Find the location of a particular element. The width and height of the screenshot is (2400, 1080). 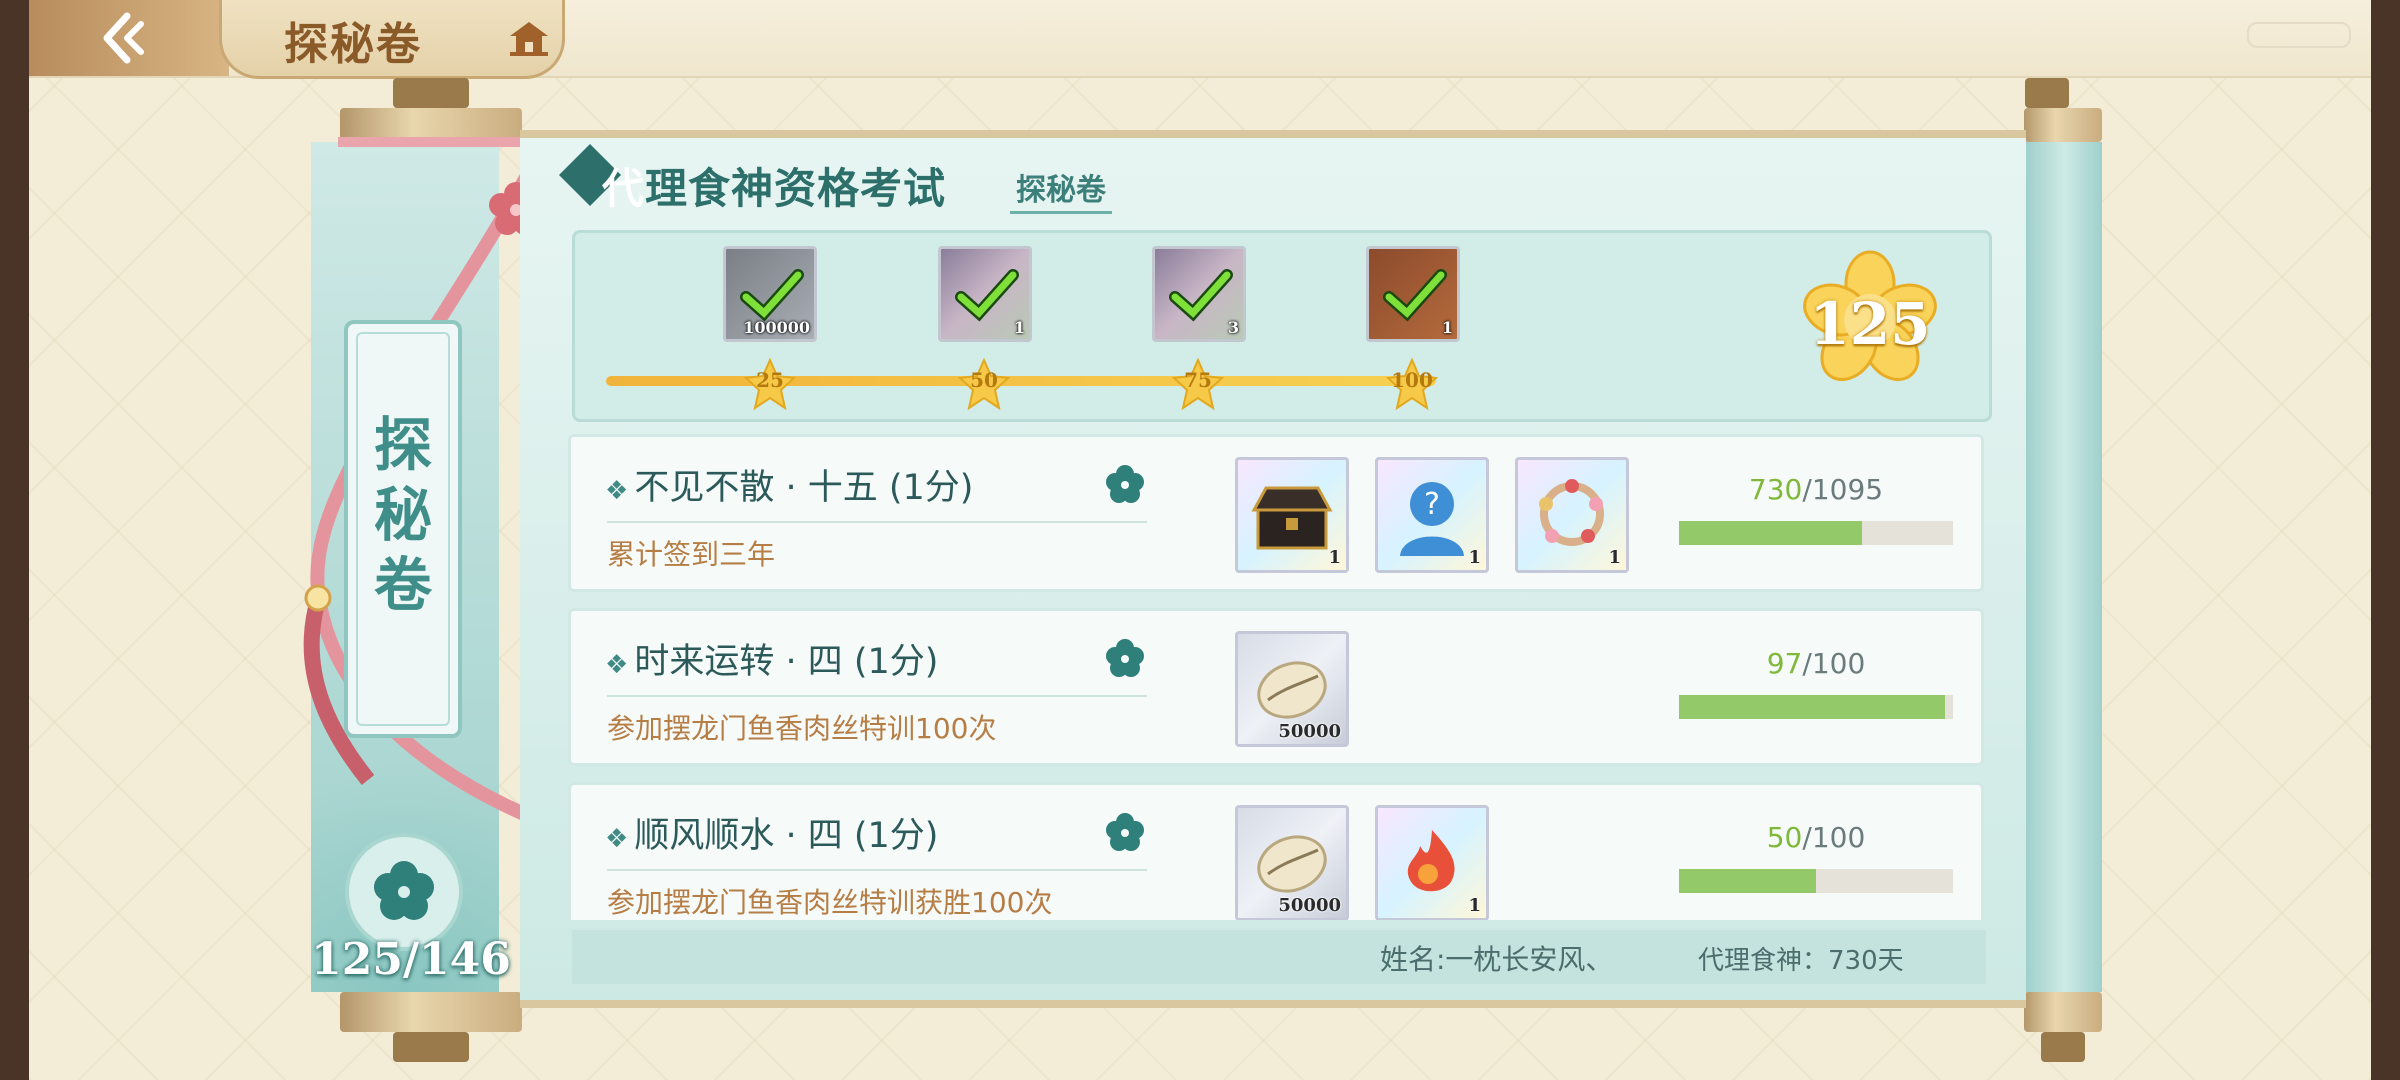

page-title: 探秘卷 is located at coordinates (353, 44).